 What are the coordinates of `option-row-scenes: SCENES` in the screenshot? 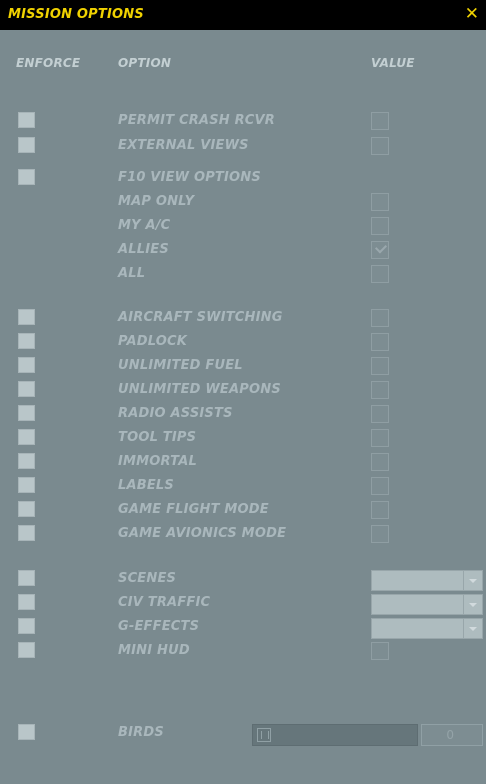 It's located at (243, 580).